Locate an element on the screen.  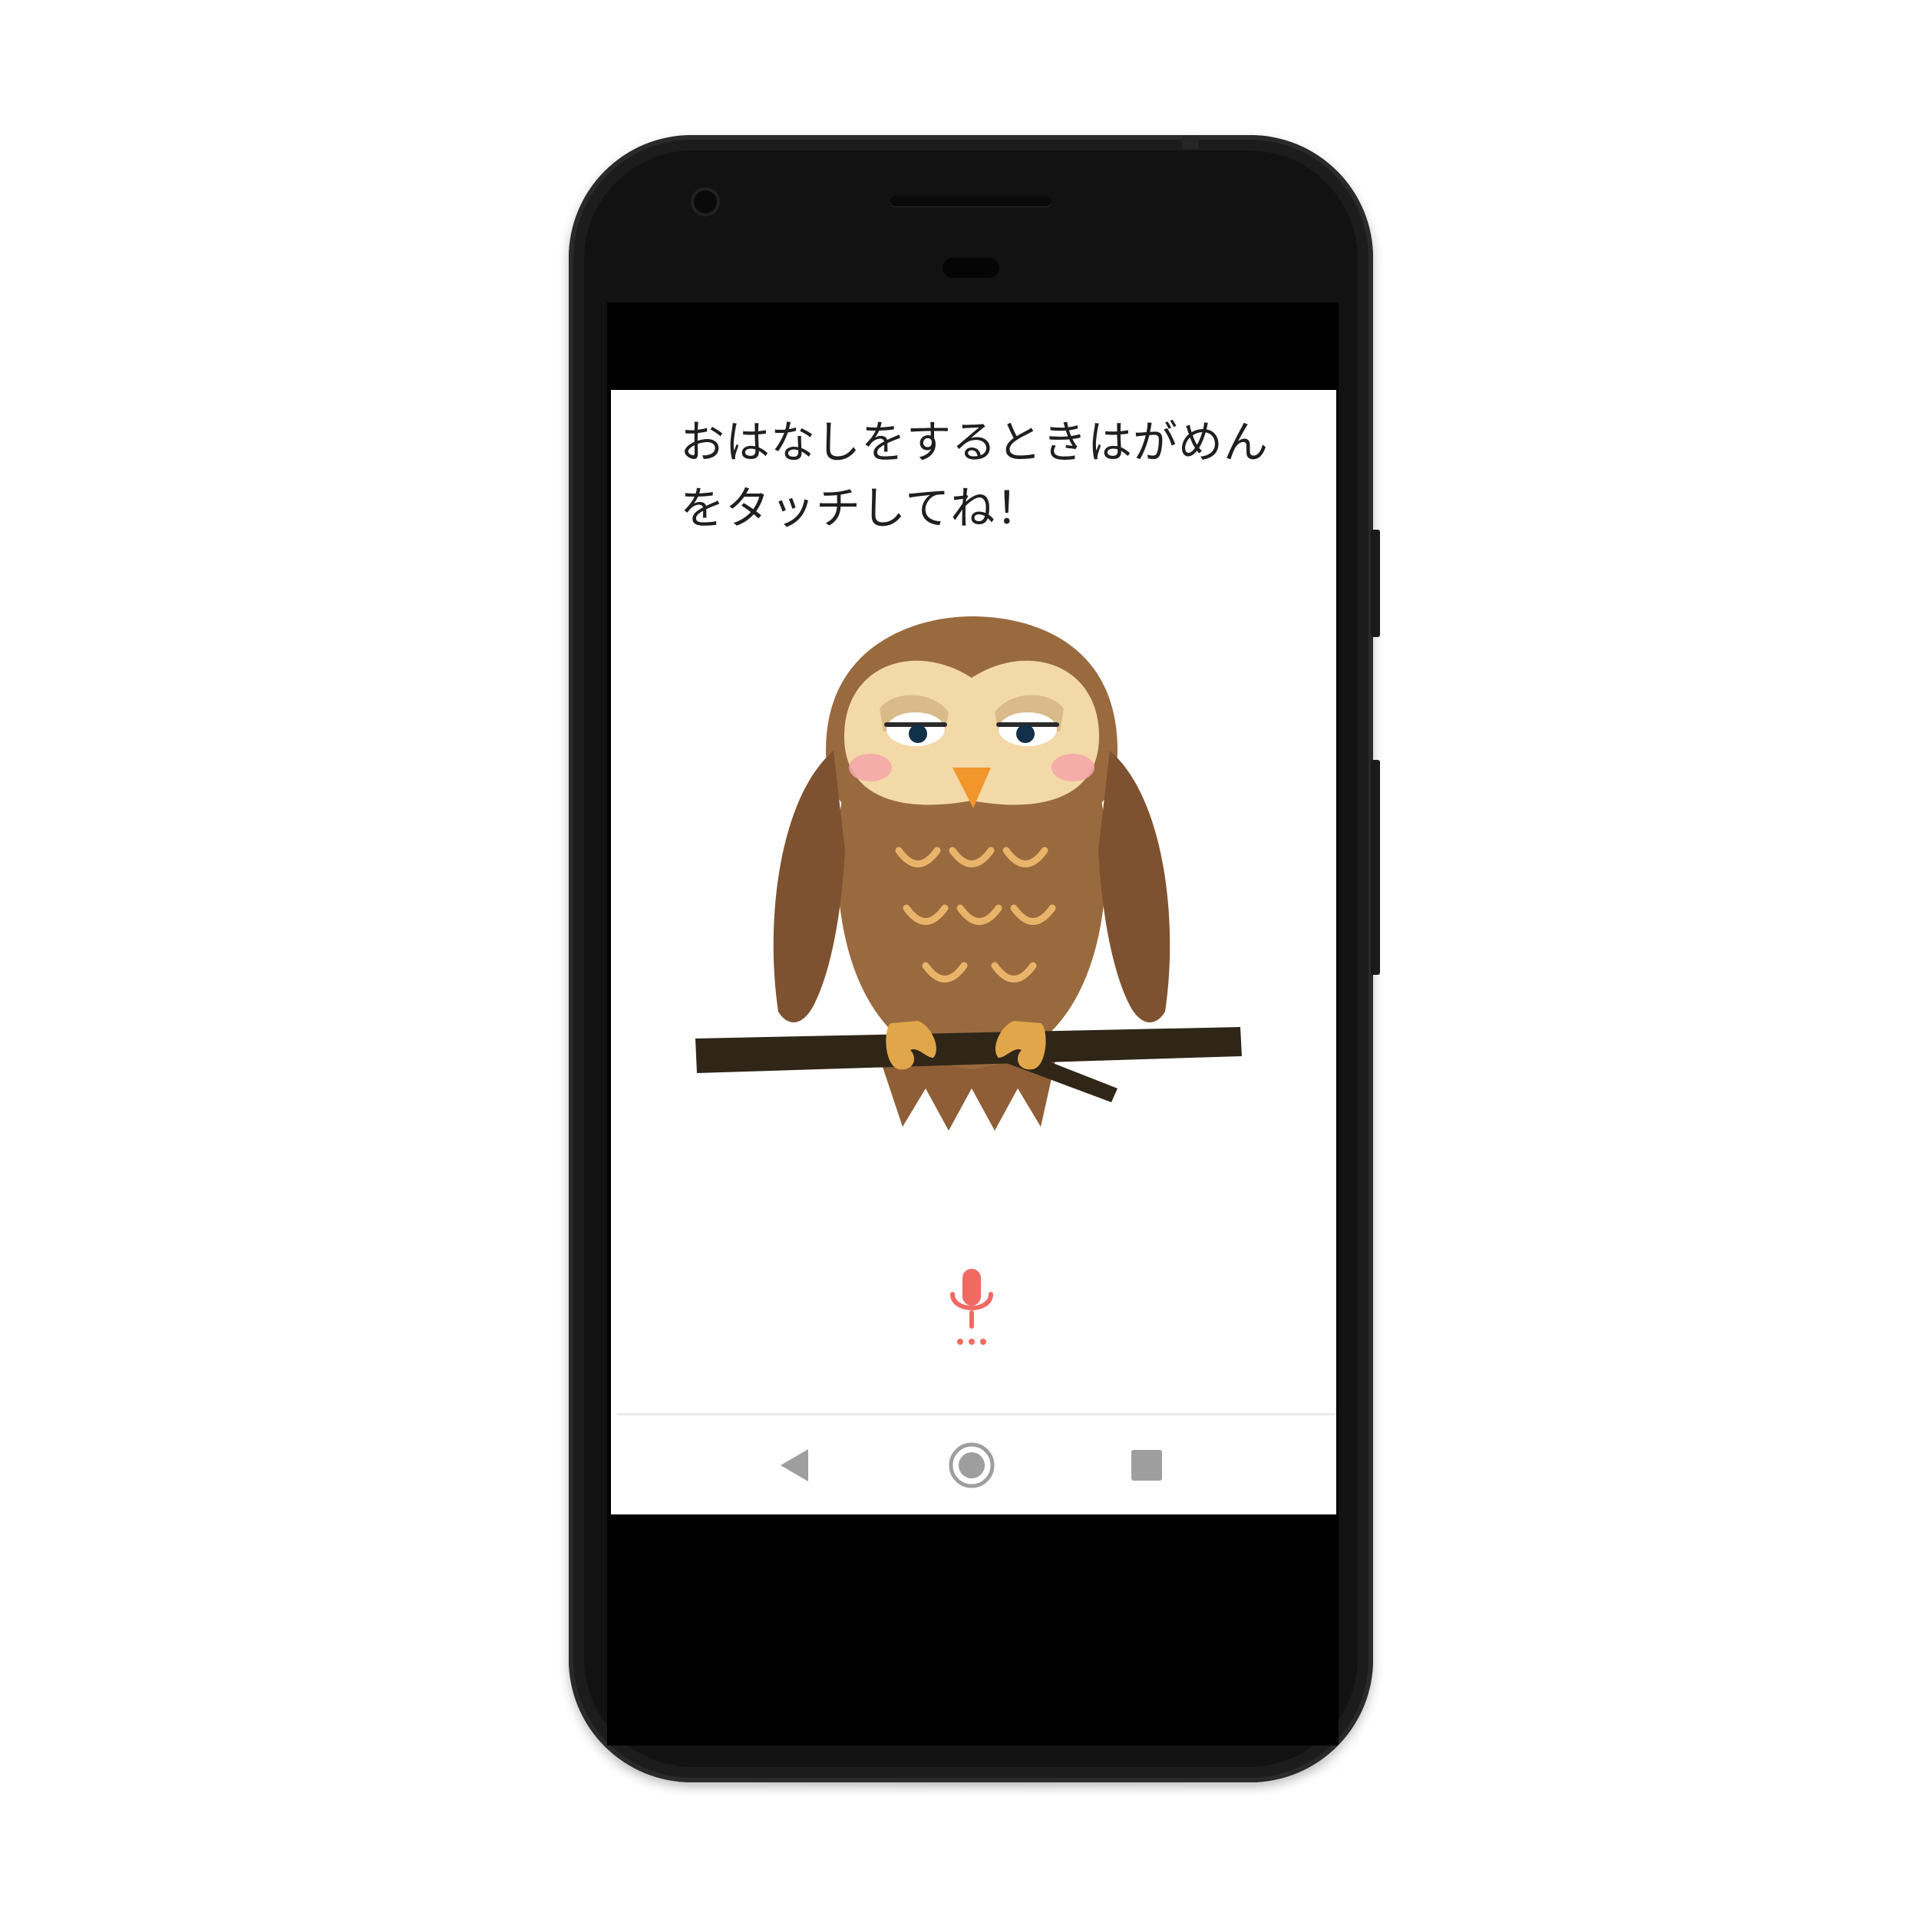
microphone-button is located at coordinates (972, 1311).